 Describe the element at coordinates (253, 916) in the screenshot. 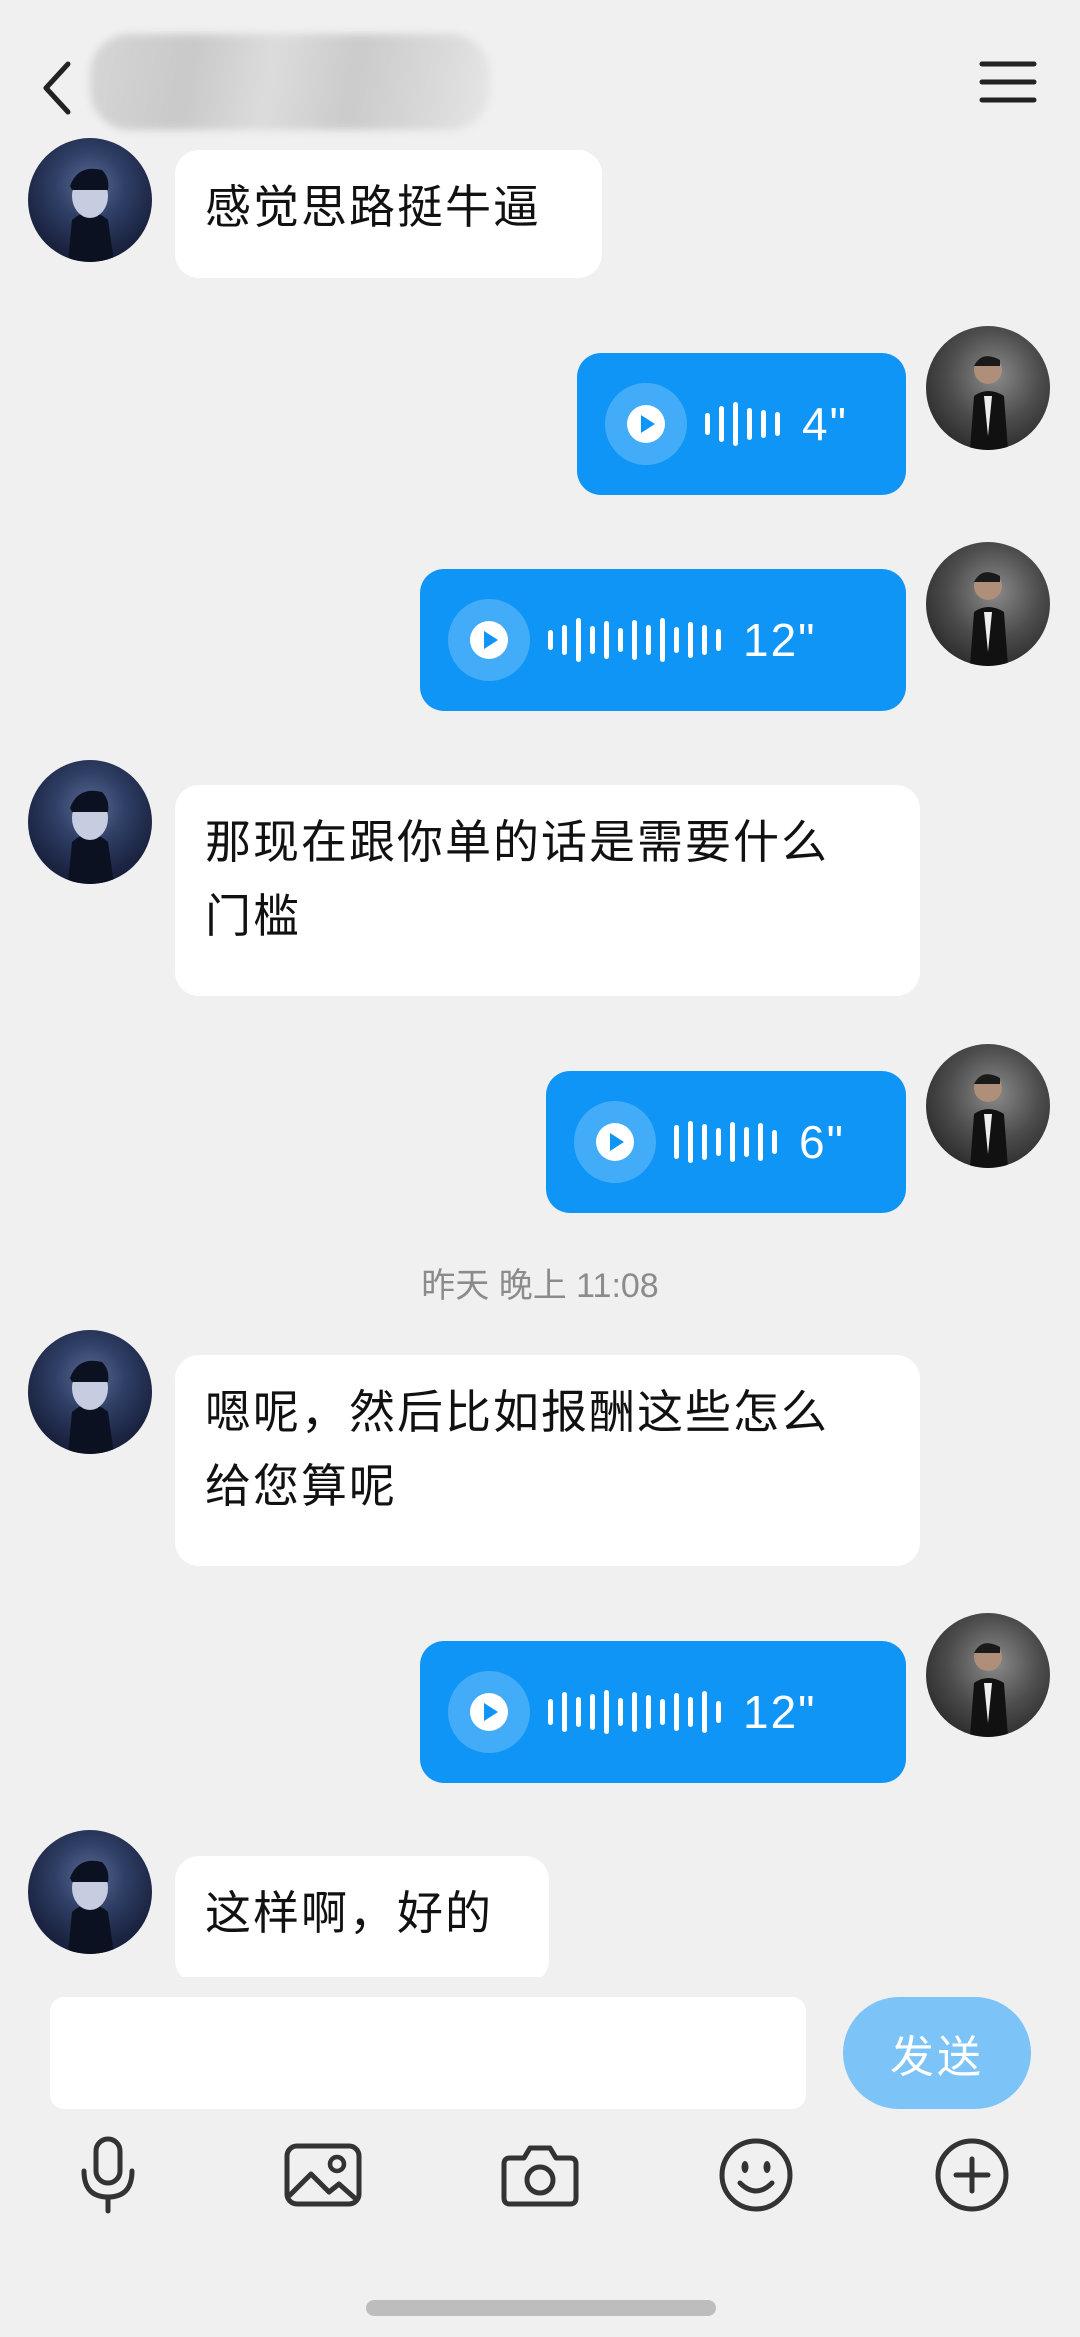

I see `message-text-line: 门槛` at that location.